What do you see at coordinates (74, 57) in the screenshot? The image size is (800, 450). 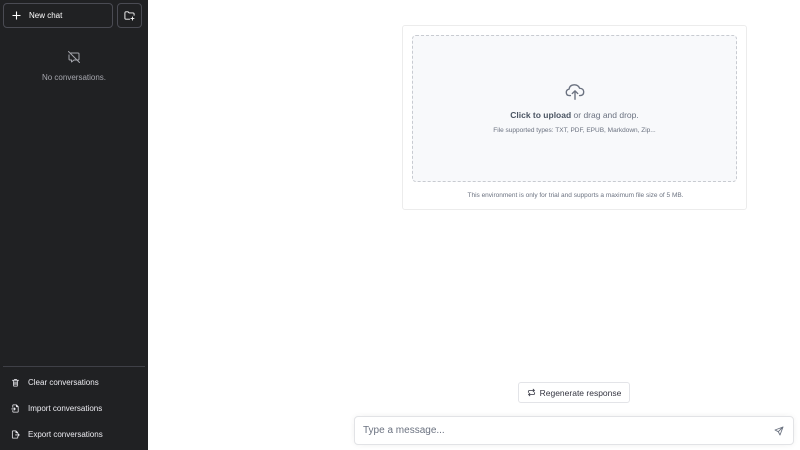 I see `message-off-icon` at bounding box center [74, 57].